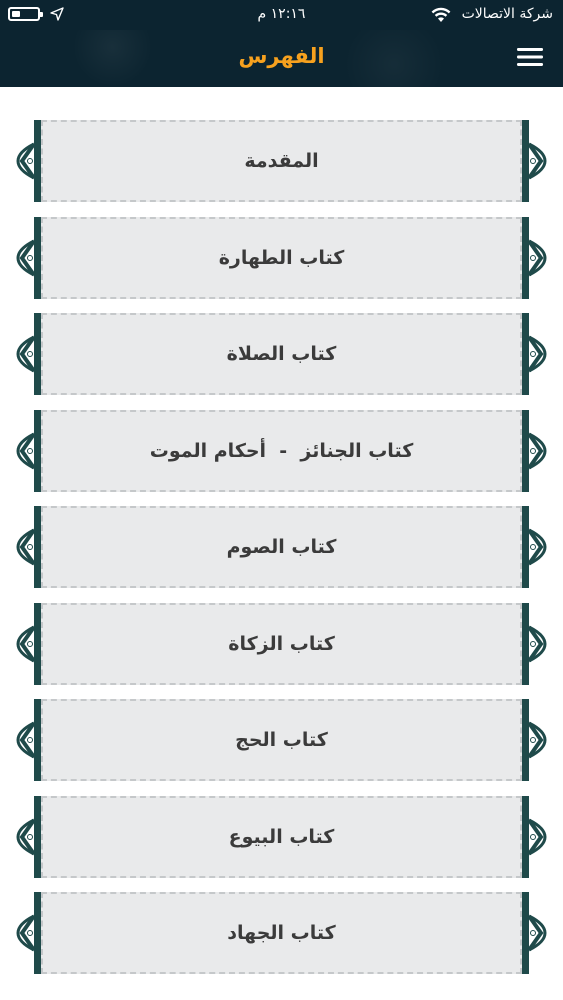 Image resolution: width=563 pixels, height=1000 pixels. I want to click on index-item: كتاب الجهاد, so click(281, 933).